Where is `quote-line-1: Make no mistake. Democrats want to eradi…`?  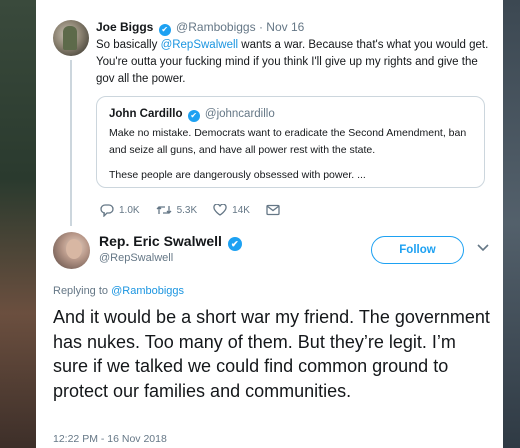
quote-line-1: Make no mistake. Democrats want to eradi… is located at coordinates (288, 141).